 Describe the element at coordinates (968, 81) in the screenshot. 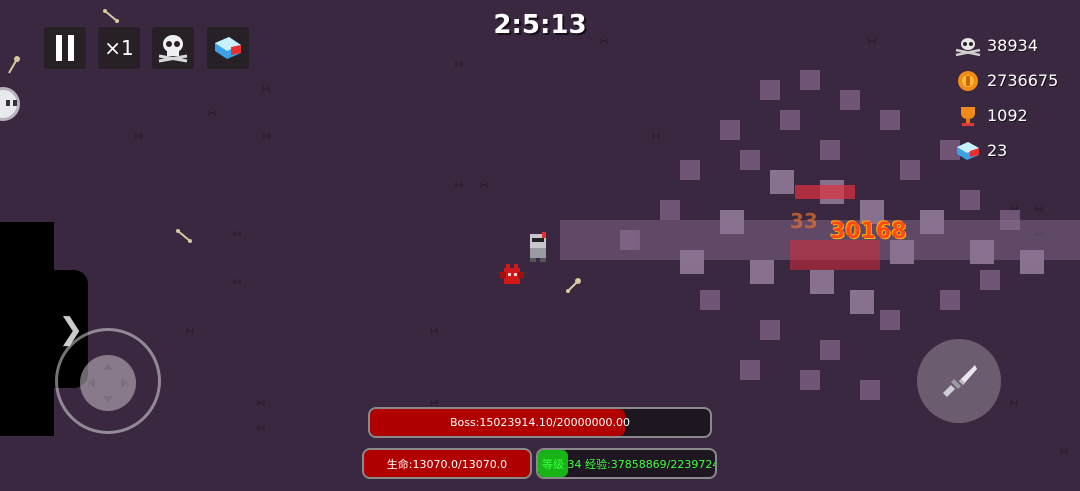

I see `coin-icon` at that location.